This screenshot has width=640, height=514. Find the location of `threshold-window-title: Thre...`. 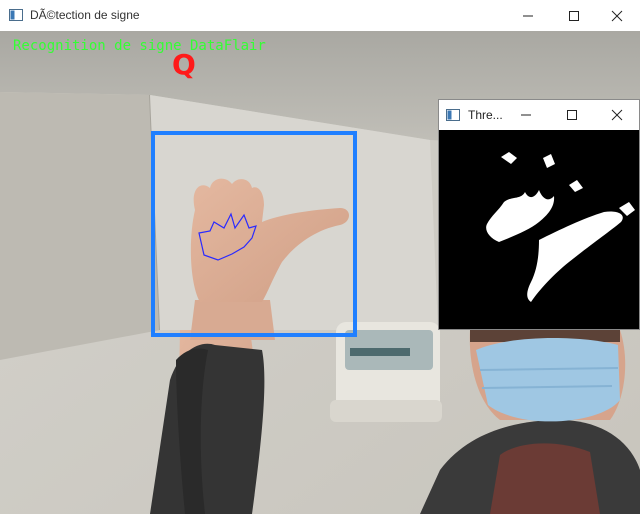

threshold-window-title: Thre... is located at coordinates (485, 115).